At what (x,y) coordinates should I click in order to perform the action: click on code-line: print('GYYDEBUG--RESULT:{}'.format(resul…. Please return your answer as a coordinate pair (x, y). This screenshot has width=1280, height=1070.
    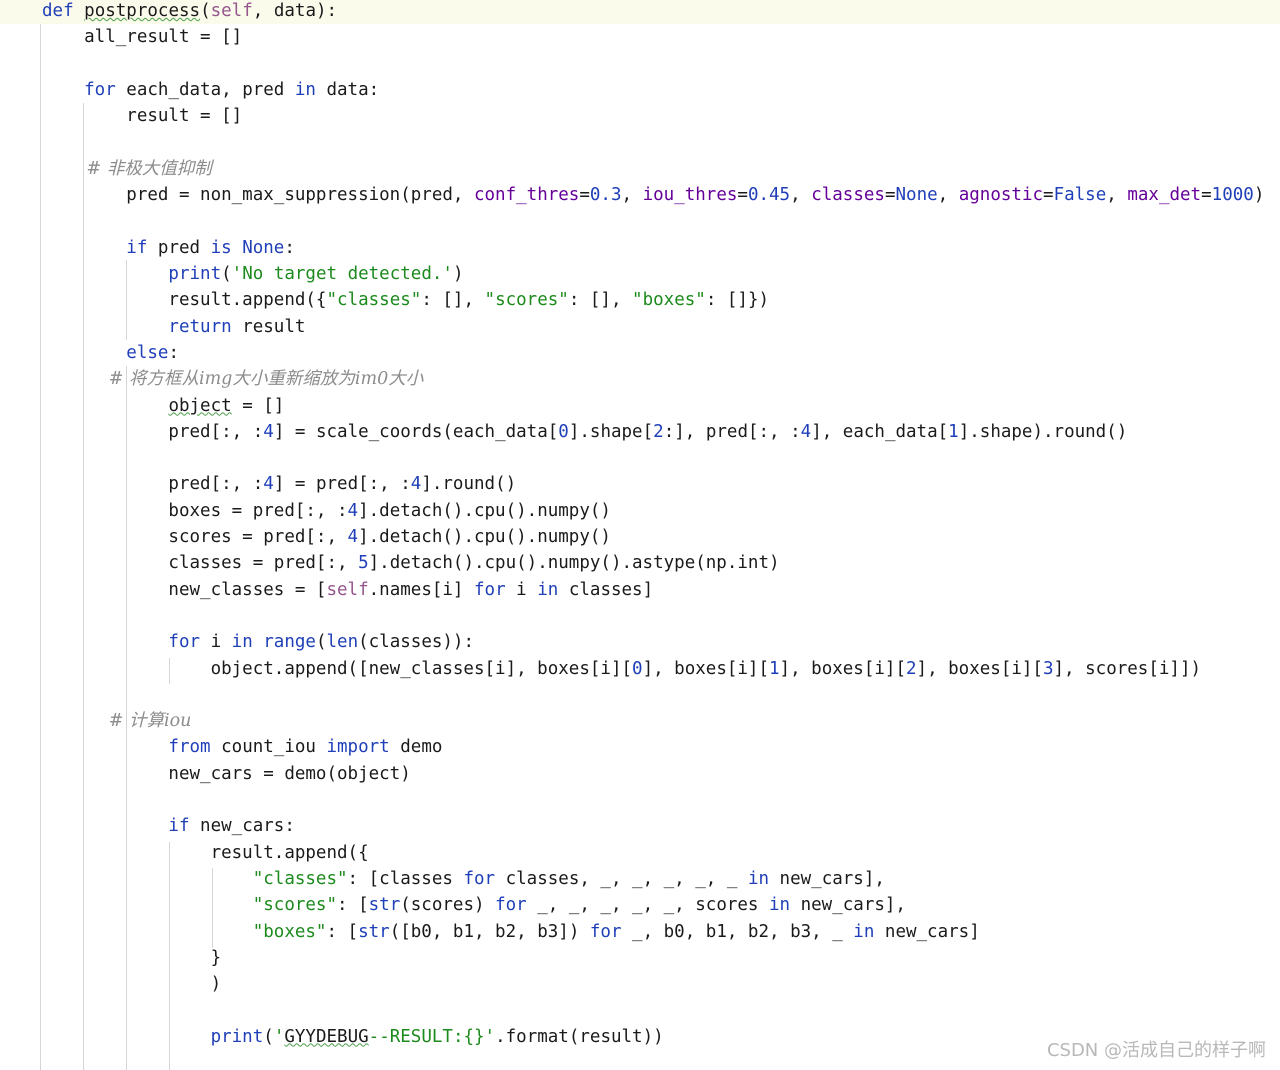
    Looking at the image, I should click on (353, 1037).